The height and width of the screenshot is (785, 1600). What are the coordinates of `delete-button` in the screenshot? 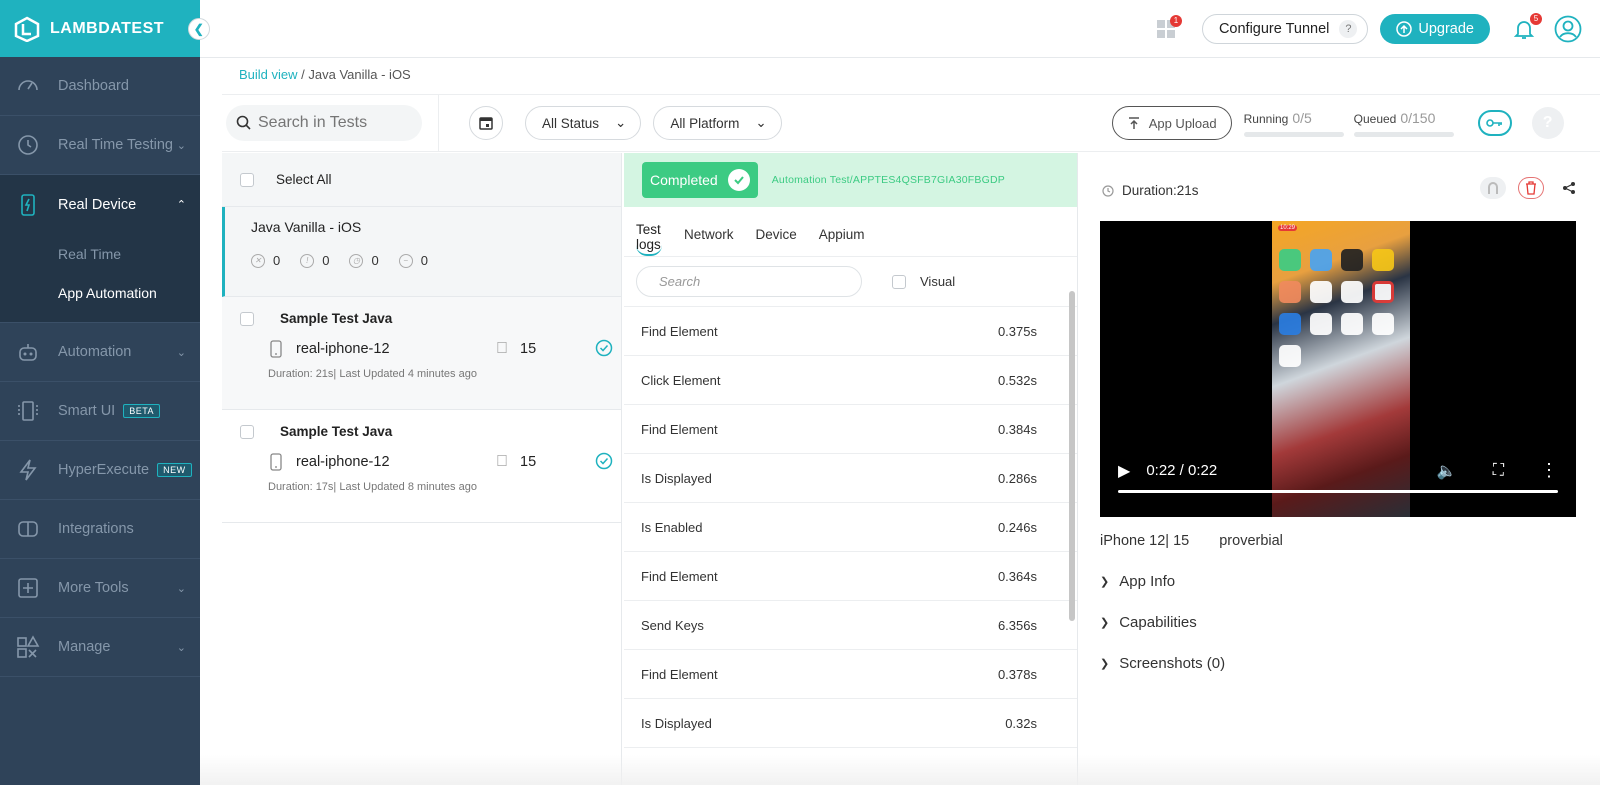 It's located at (1531, 188).